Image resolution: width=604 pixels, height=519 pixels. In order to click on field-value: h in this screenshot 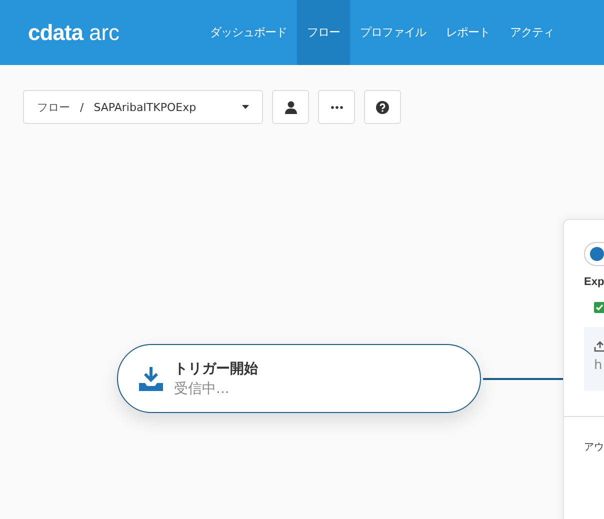, I will do `click(599, 365)`.